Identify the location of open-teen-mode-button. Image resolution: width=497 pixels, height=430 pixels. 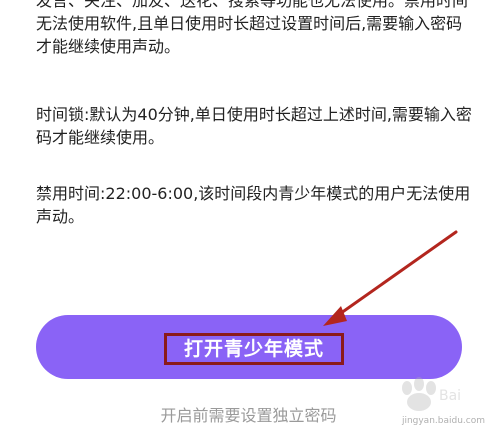
(249, 347).